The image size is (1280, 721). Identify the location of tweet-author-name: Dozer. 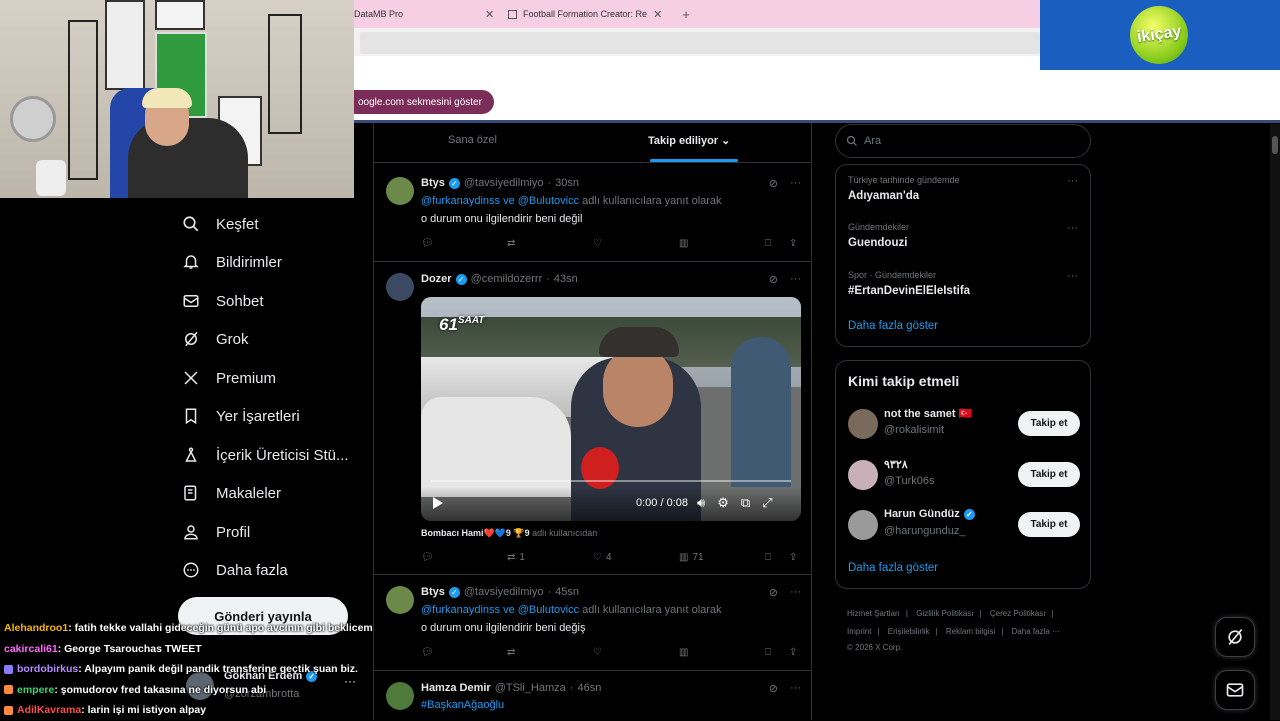
(436, 279).